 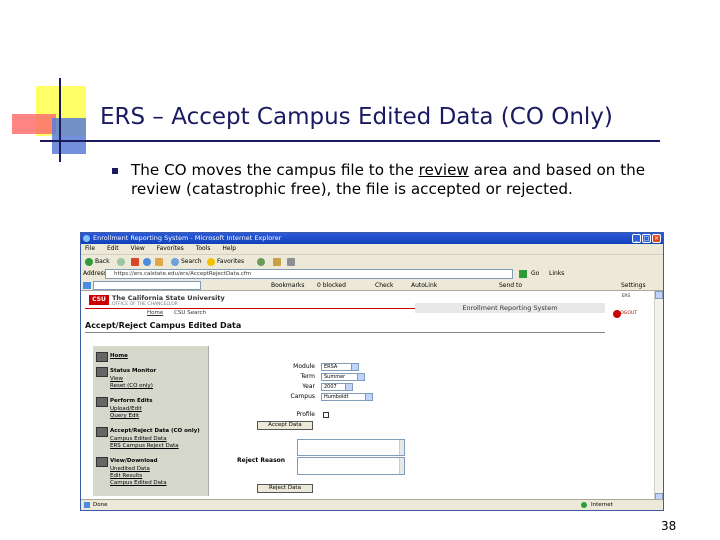 What do you see at coordinates (658, 396) in the screenshot?
I see `vertical-scrollbar` at bounding box center [658, 396].